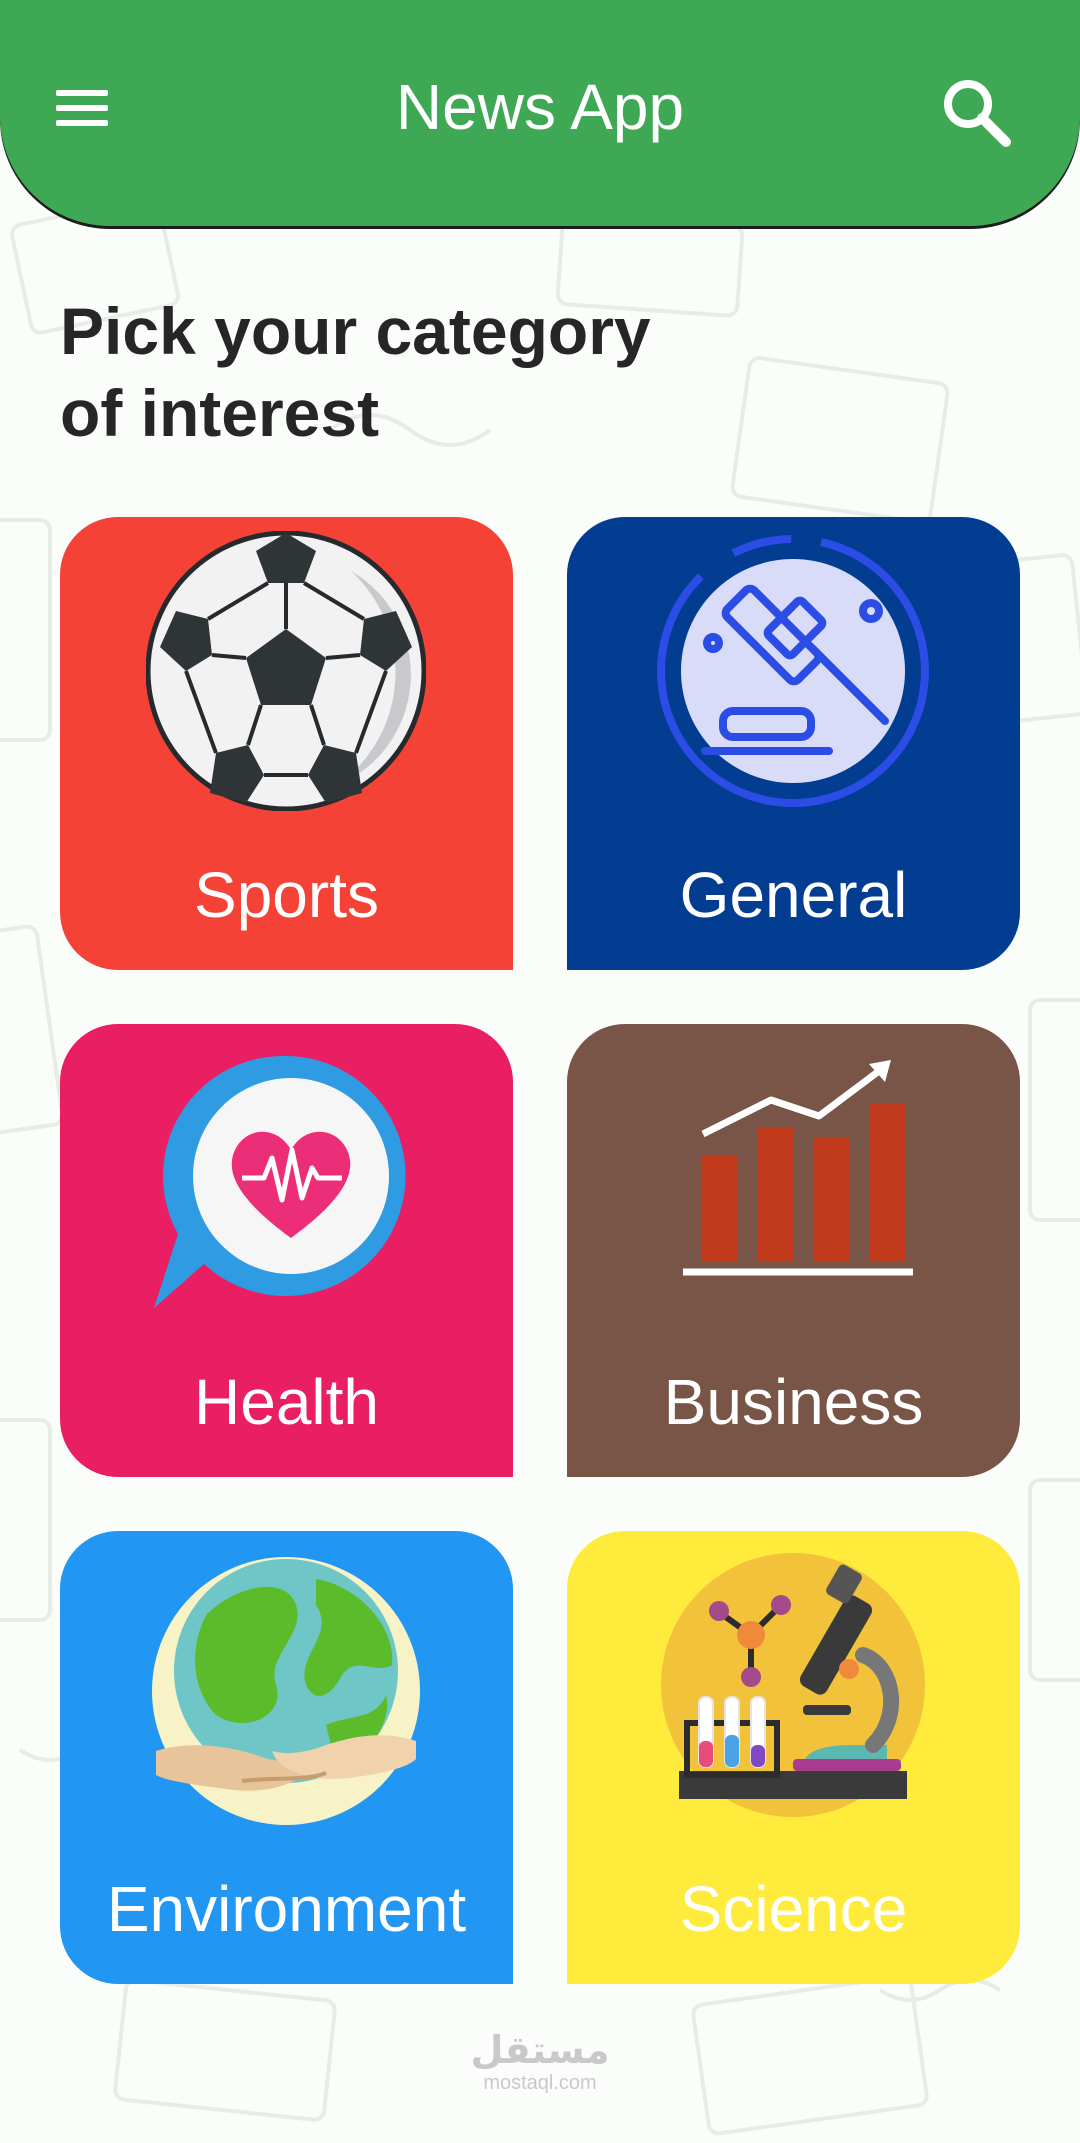  I want to click on category-card-general: General, so click(793, 743).